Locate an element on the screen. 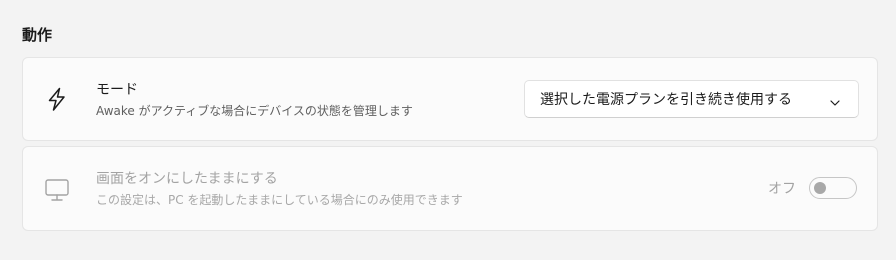 The width and height of the screenshot is (896, 260). keep-display-on-toggle is located at coordinates (833, 188).